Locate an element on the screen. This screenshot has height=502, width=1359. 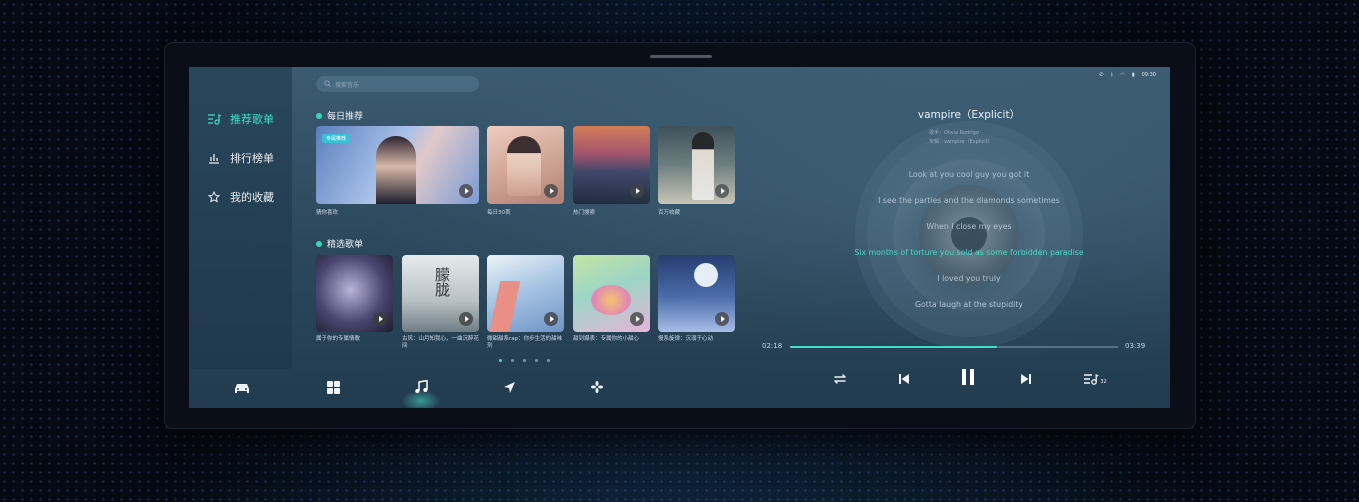
lyric-line: I loved you truly is located at coordinates (969, 278).